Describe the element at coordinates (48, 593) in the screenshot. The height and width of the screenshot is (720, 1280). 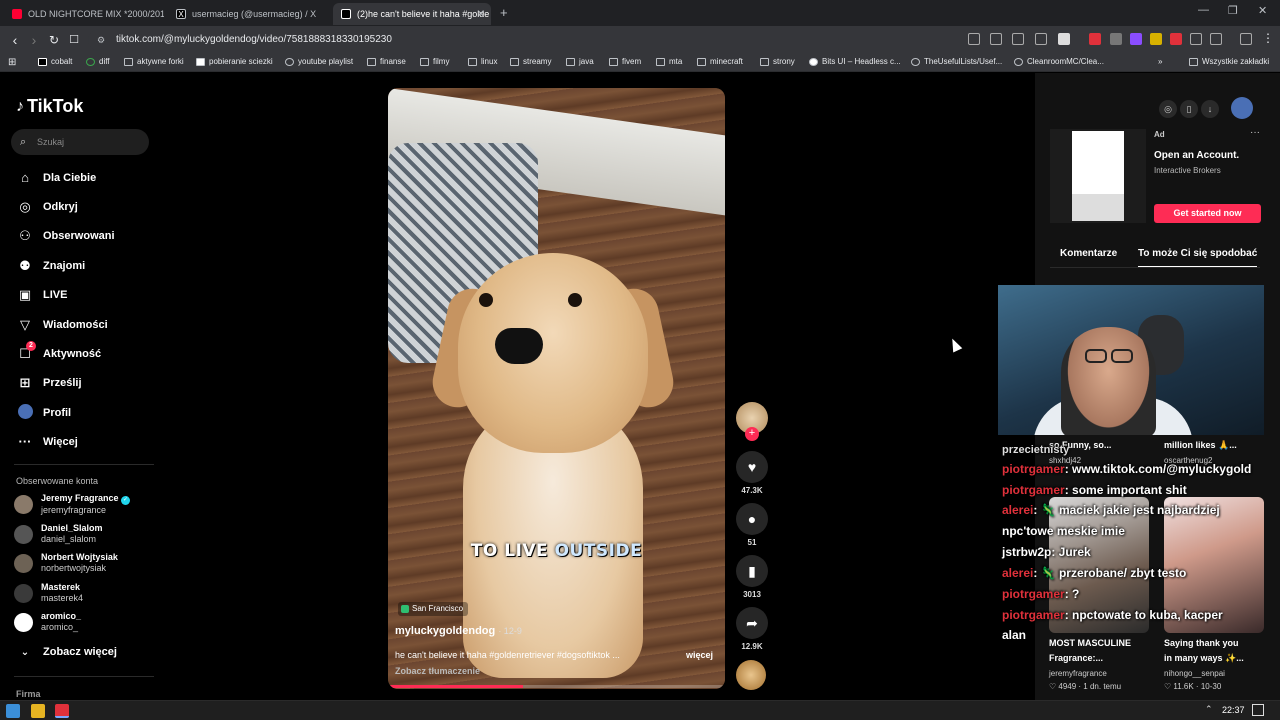
I see `followed-account: Masterek masterek4` at that location.